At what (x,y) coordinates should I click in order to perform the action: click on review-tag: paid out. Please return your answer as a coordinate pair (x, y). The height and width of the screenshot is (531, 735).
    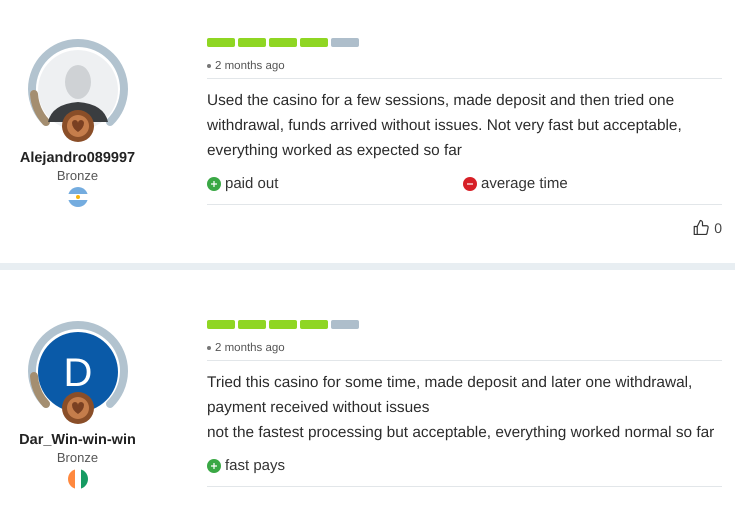
    Looking at the image, I should click on (251, 183).